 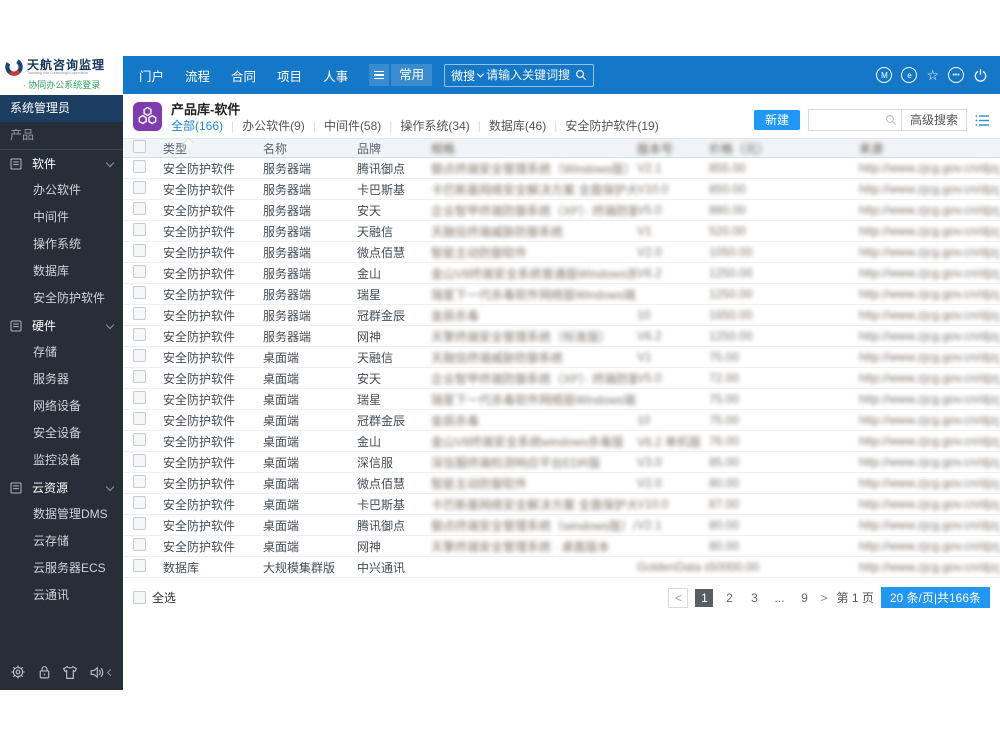 I want to click on page-size-button: 20 条/页|共166条, so click(x=935, y=597).